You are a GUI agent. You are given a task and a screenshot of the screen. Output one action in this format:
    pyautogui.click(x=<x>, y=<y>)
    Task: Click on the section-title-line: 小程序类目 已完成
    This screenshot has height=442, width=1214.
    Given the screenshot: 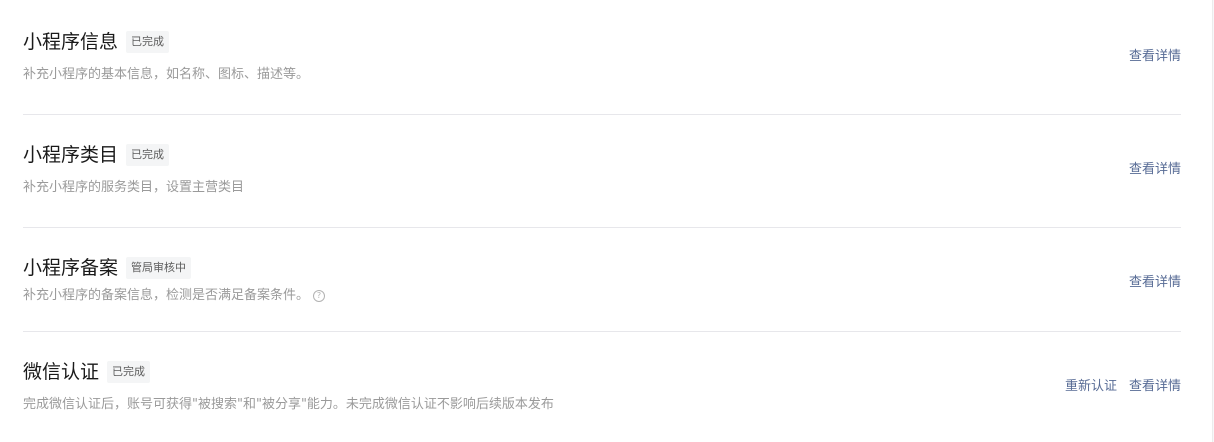 What is the action you would take?
    pyautogui.click(x=96, y=155)
    